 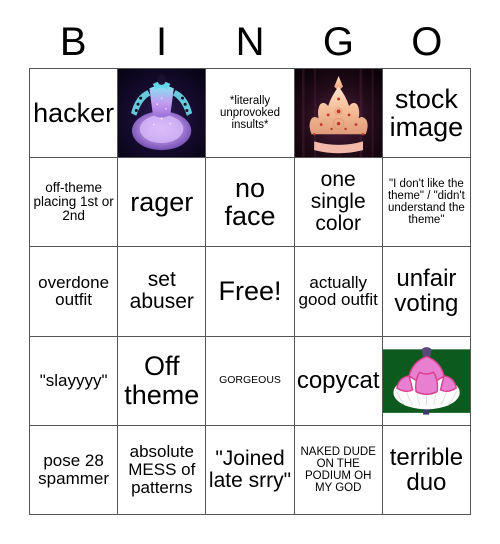 I want to click on bingo-cell-label: pose 28 spammer, so click(x=74, y=469).